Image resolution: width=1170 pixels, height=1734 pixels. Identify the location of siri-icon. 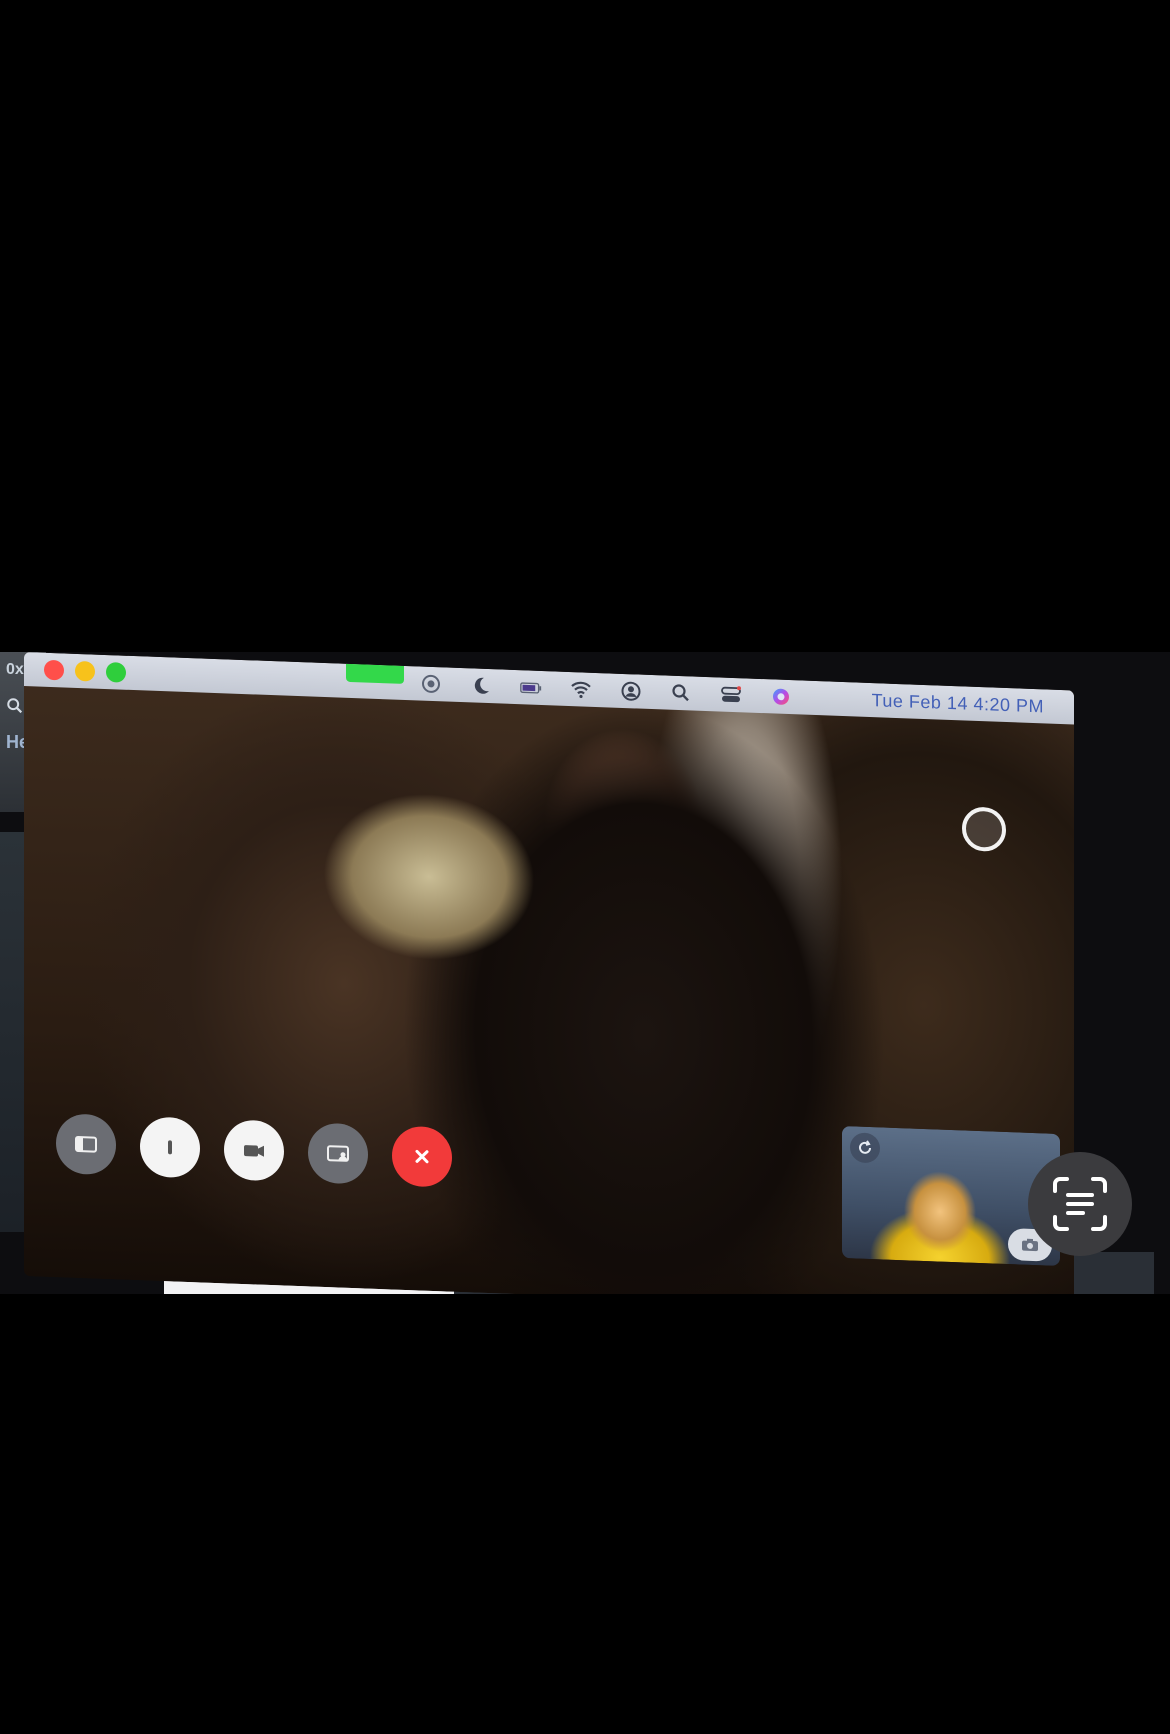
(781, 696).